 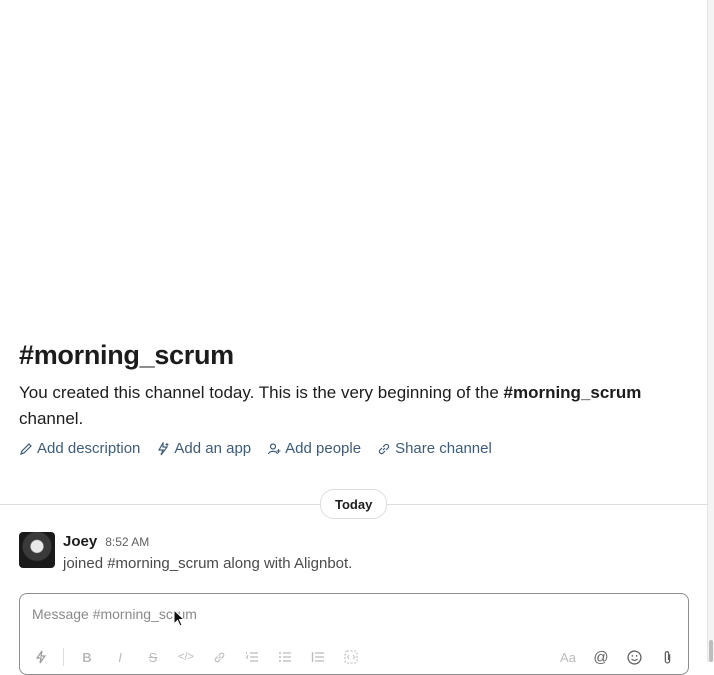 I want to click on shortcuts-icon, so click(x=41, y=657).